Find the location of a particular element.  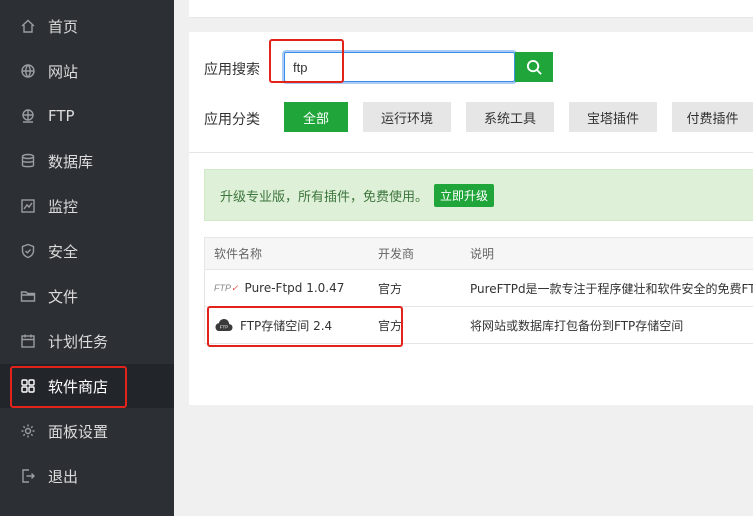

sidebar-item-label: 安全 is located at coordinates (63, 251).